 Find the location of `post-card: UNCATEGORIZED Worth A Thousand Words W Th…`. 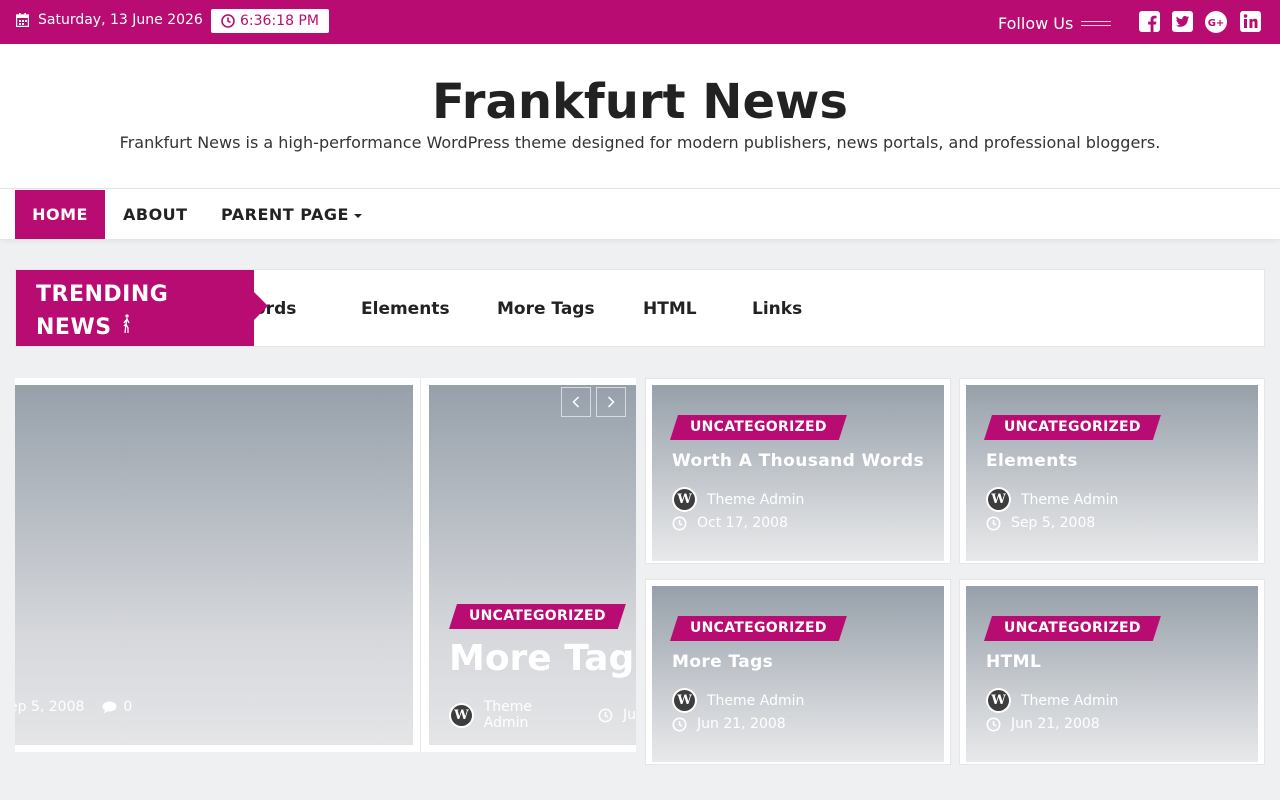

post-card: UNCATEGORIZED Worth A Thousand Words W Th… is located at coordinates (798, 471).